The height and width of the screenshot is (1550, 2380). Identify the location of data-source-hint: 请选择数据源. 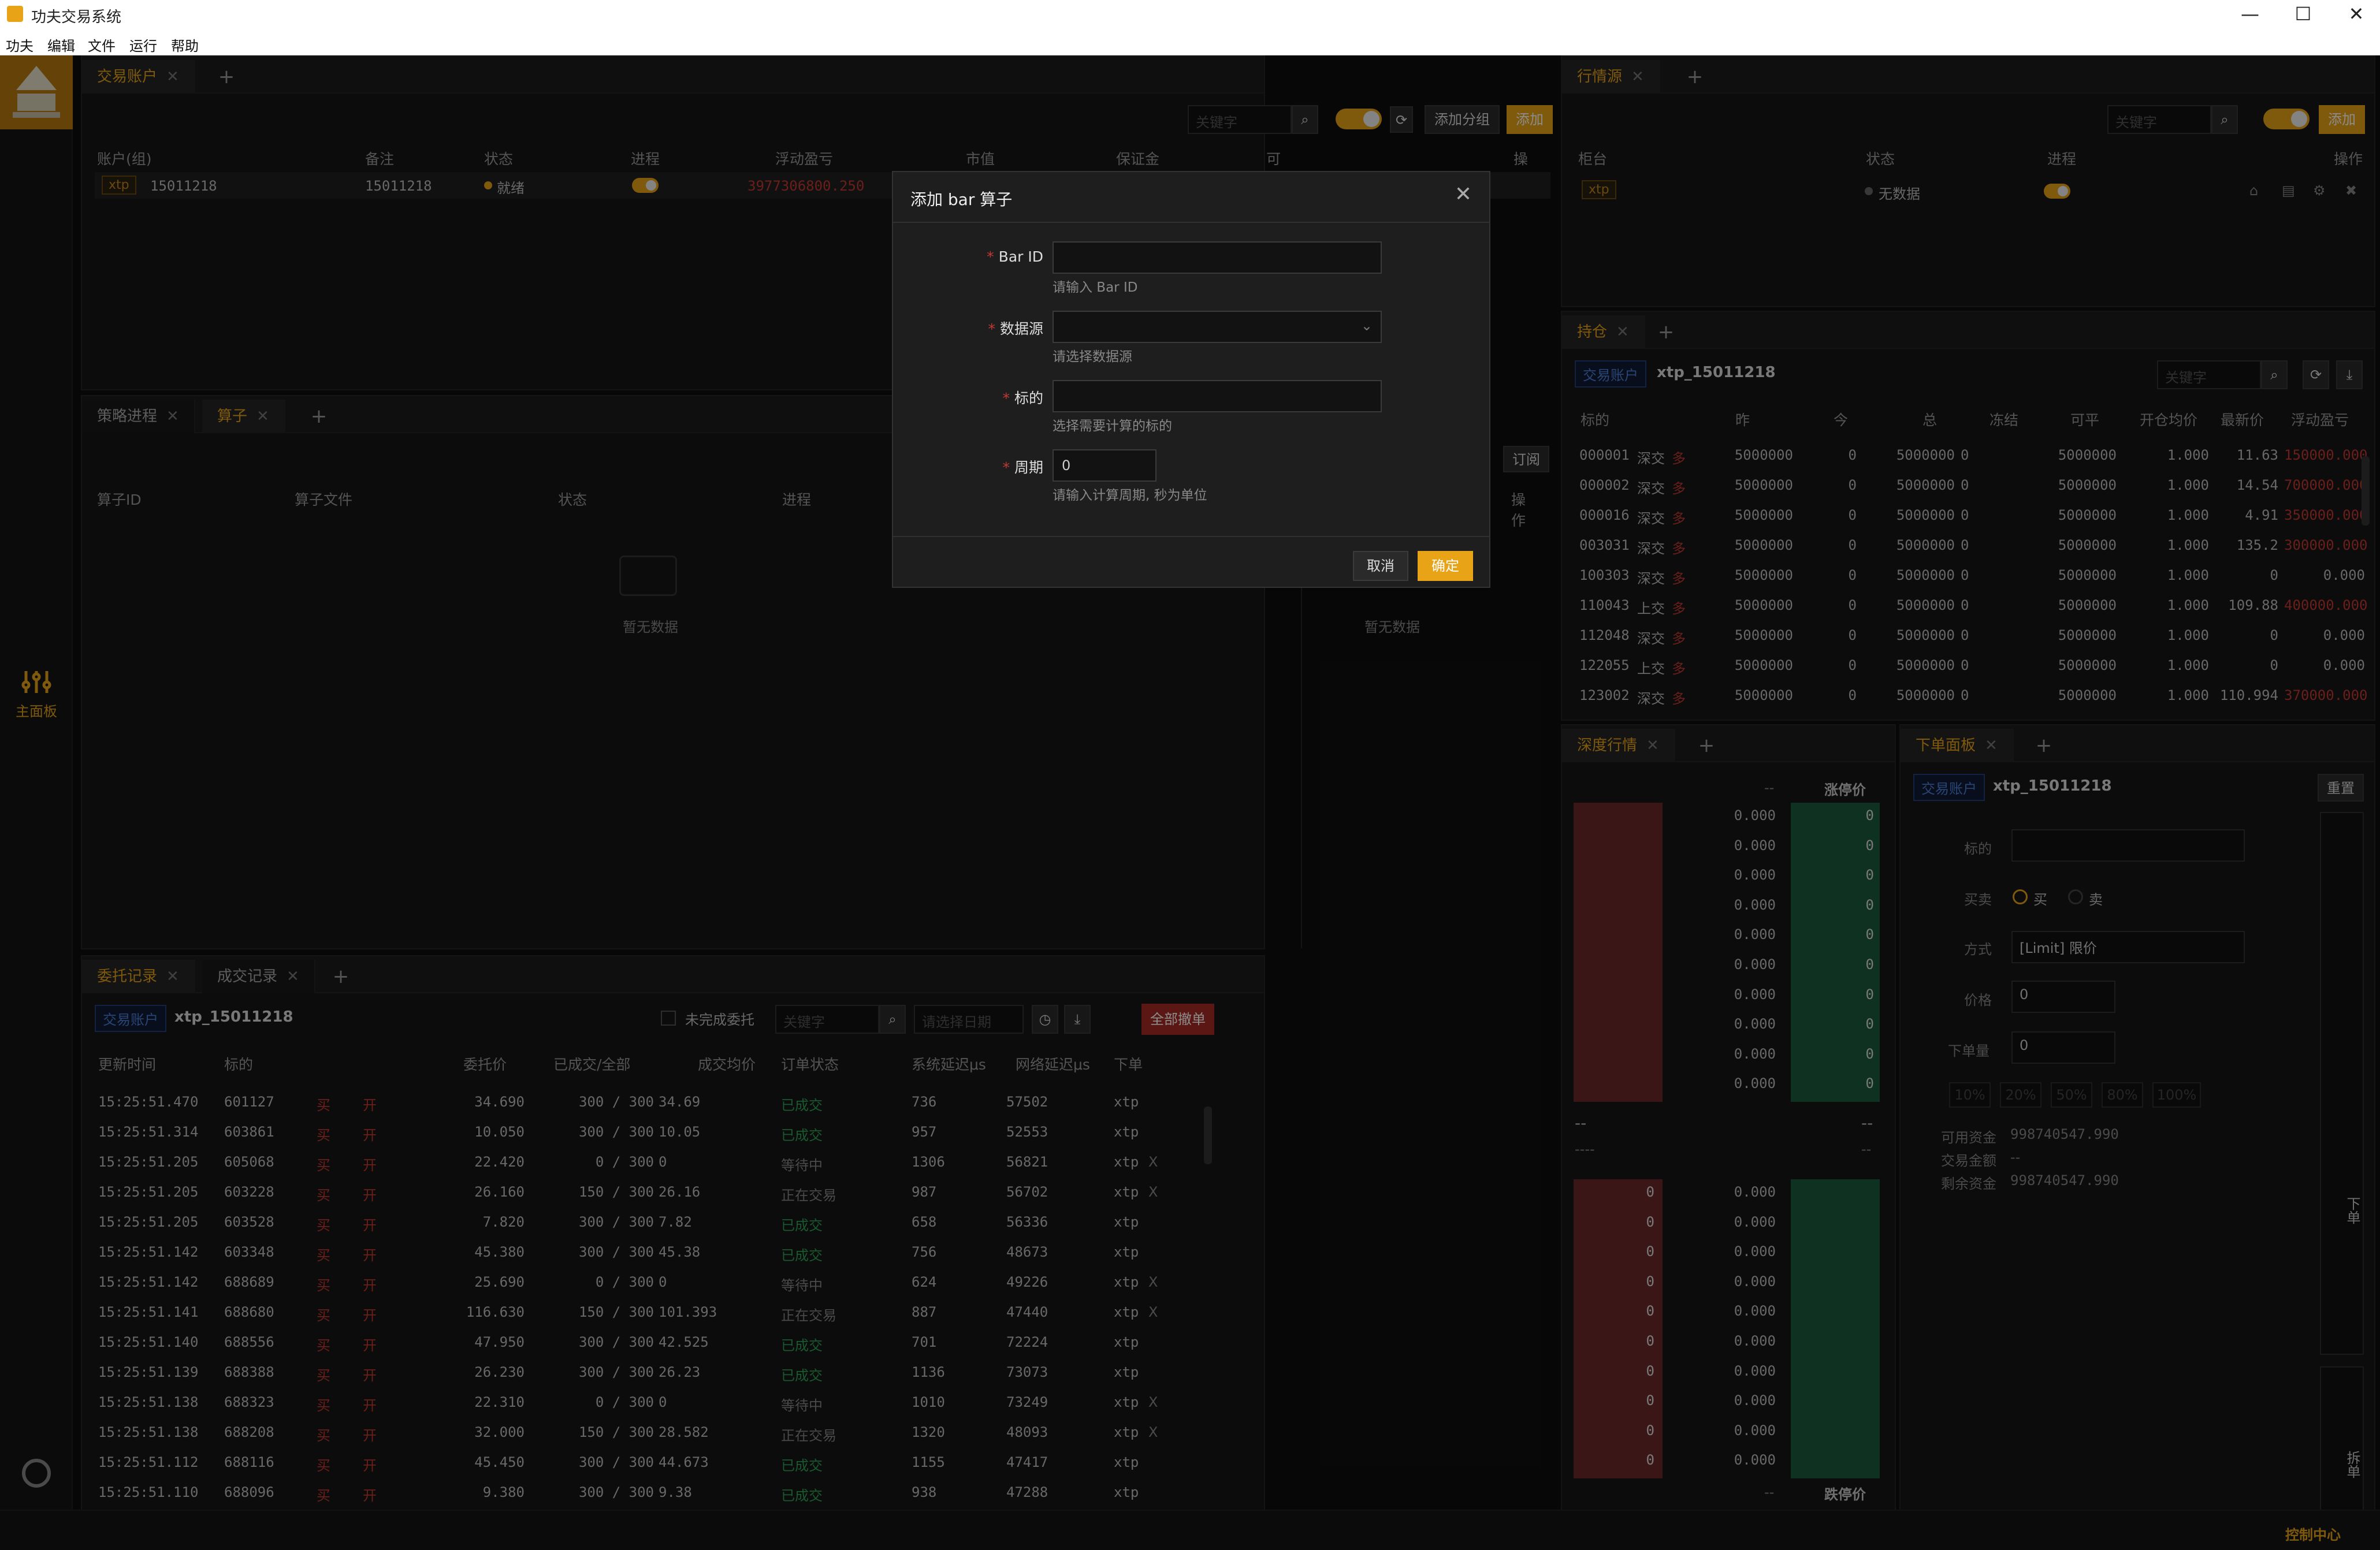
(1092, 356).